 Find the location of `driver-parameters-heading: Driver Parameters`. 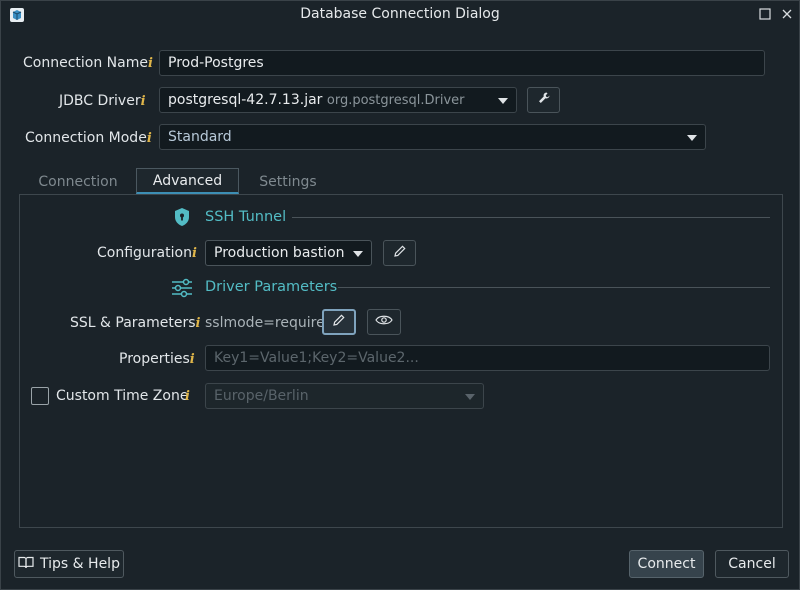

driver-parameters-heading: Driver Parameters is located at coordinates (271, 287).